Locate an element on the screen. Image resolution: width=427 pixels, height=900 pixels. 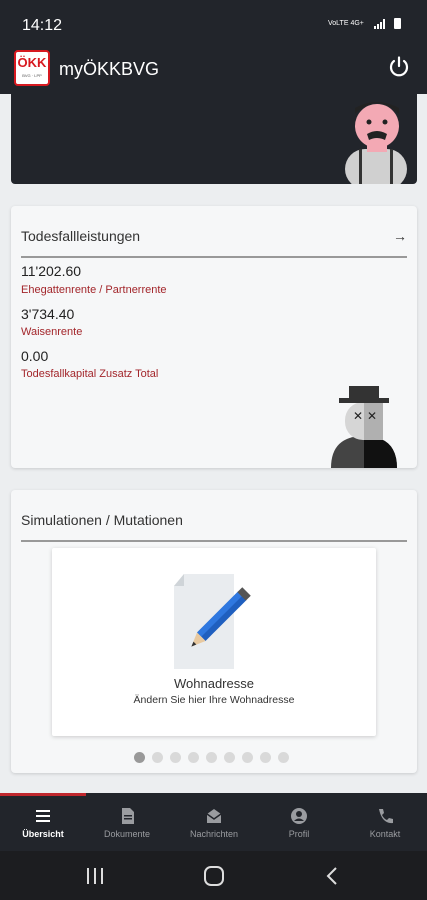
back-icon is located at coordinates (333, 876).